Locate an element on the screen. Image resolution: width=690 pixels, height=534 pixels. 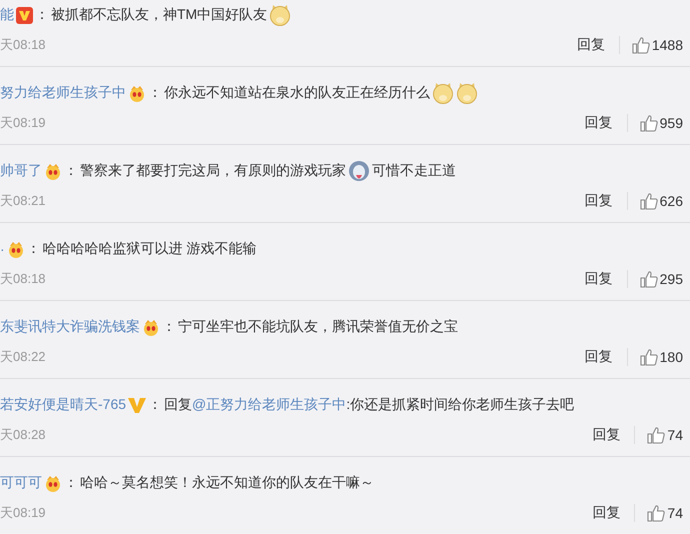
comment-time: 天08:21 is located at coordinates (23, 201).